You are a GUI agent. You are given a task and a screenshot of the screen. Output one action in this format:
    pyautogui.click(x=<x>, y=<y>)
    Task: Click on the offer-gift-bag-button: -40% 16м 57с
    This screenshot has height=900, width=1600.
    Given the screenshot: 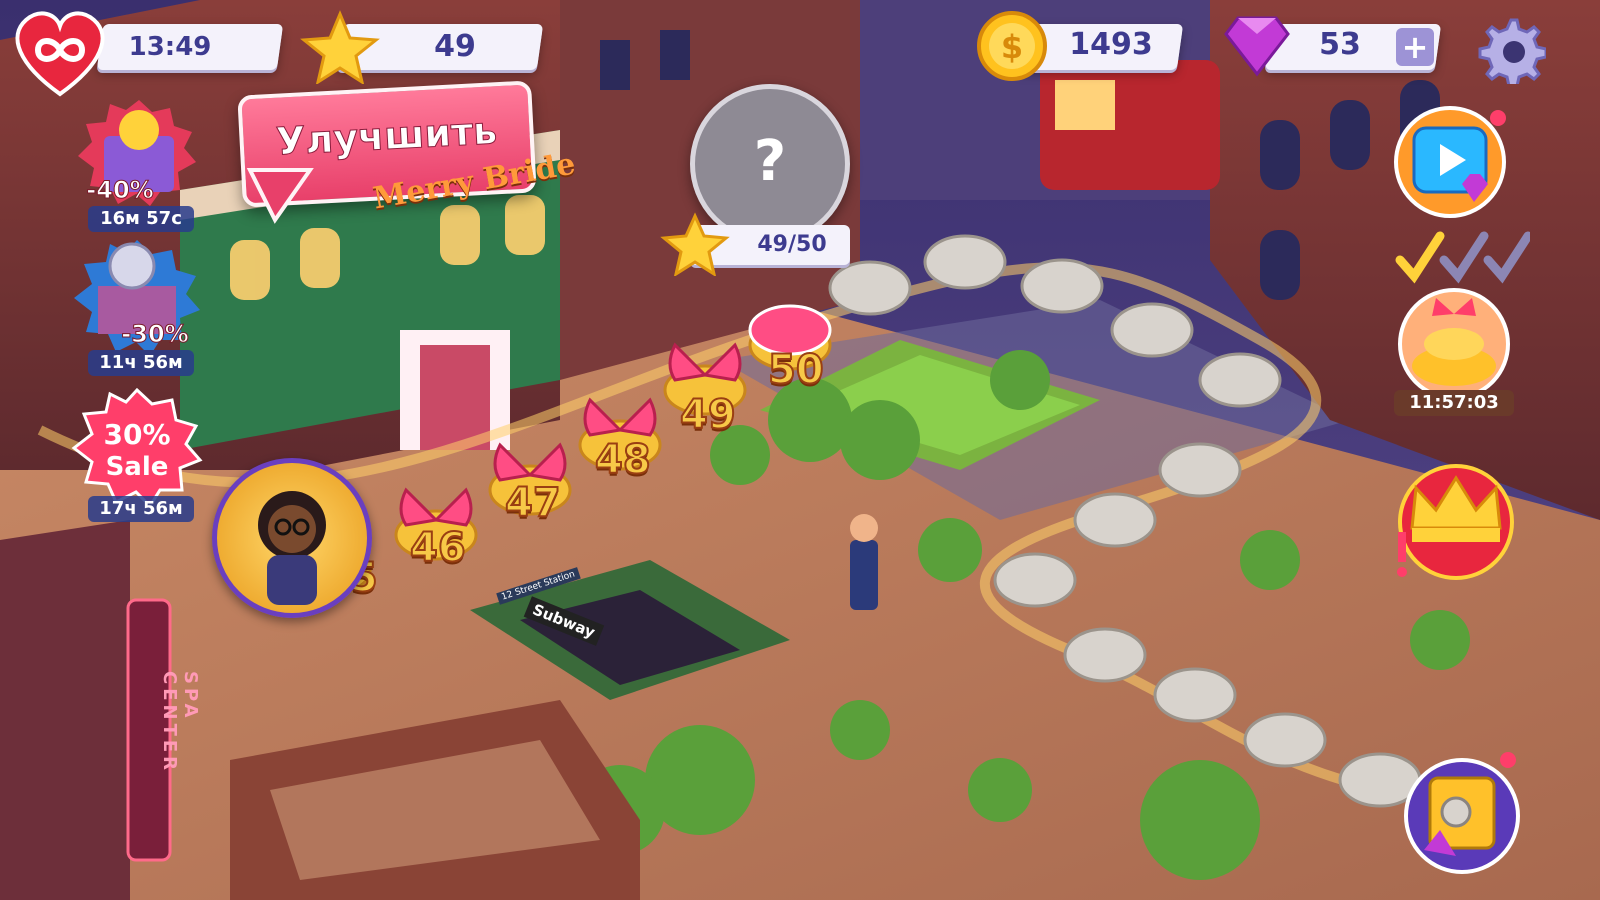 What is the action you would take?
    pyautogui.click(x=139, y=164)
    